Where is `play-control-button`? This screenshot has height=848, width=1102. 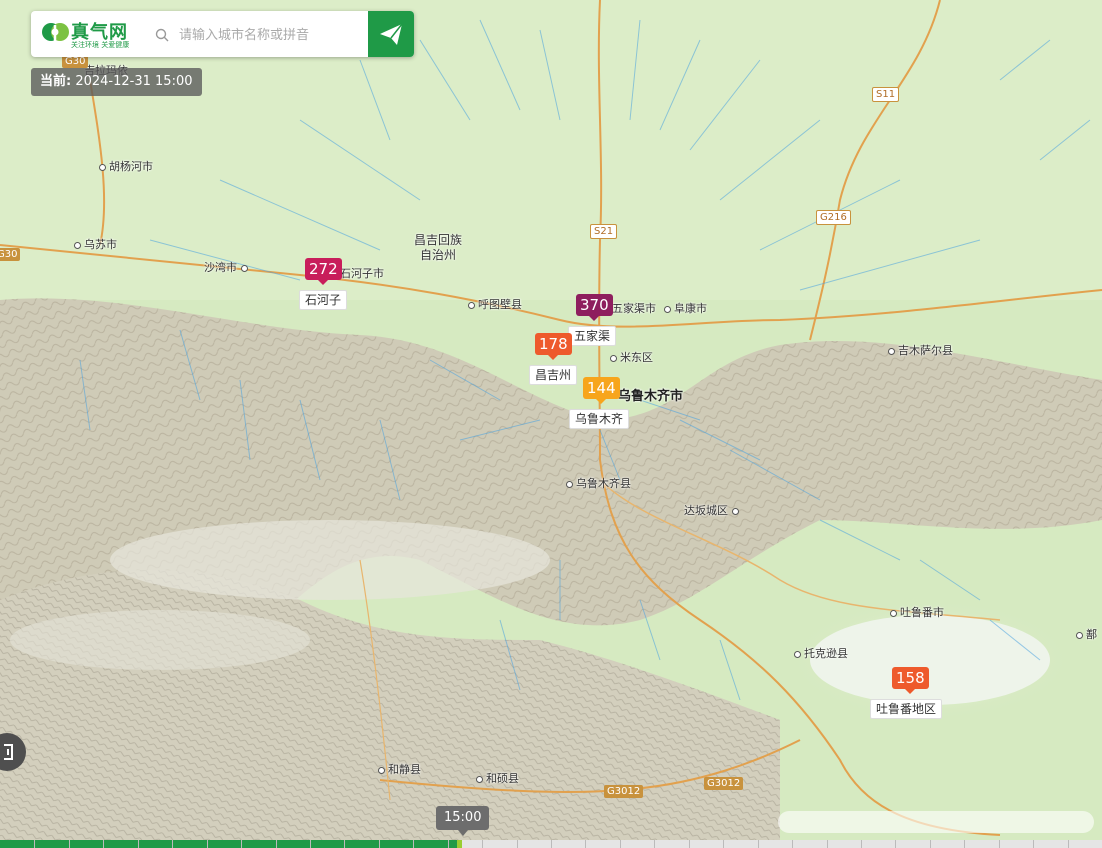
play-control-button is located at coordinates (13, 752).